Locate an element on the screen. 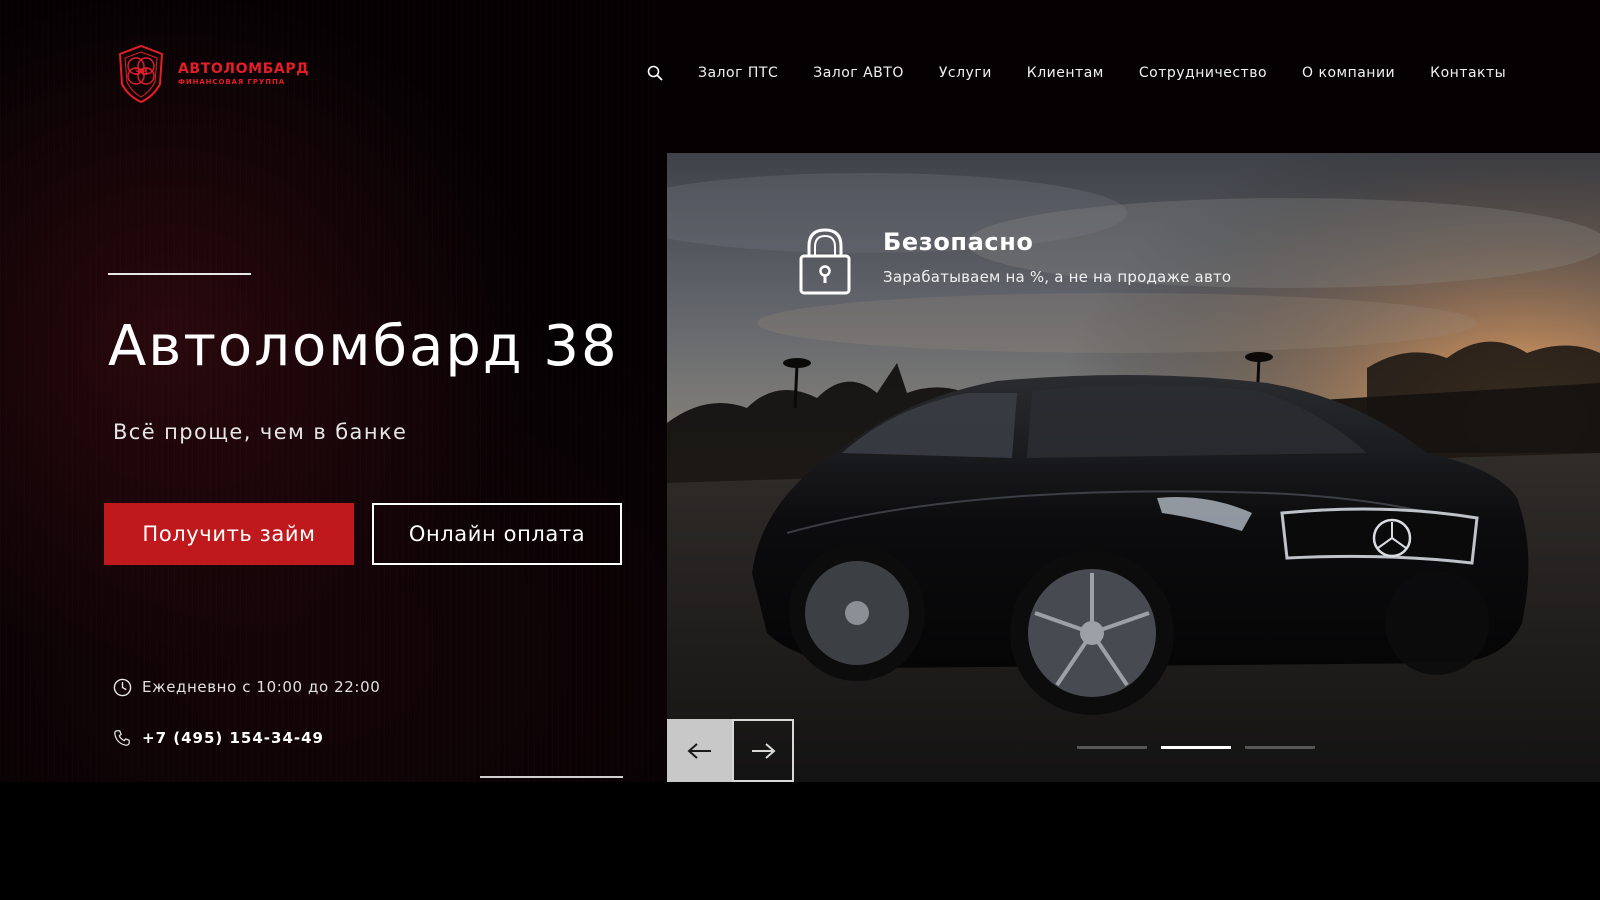  slider-next-button is located at coordinates (763, 750).